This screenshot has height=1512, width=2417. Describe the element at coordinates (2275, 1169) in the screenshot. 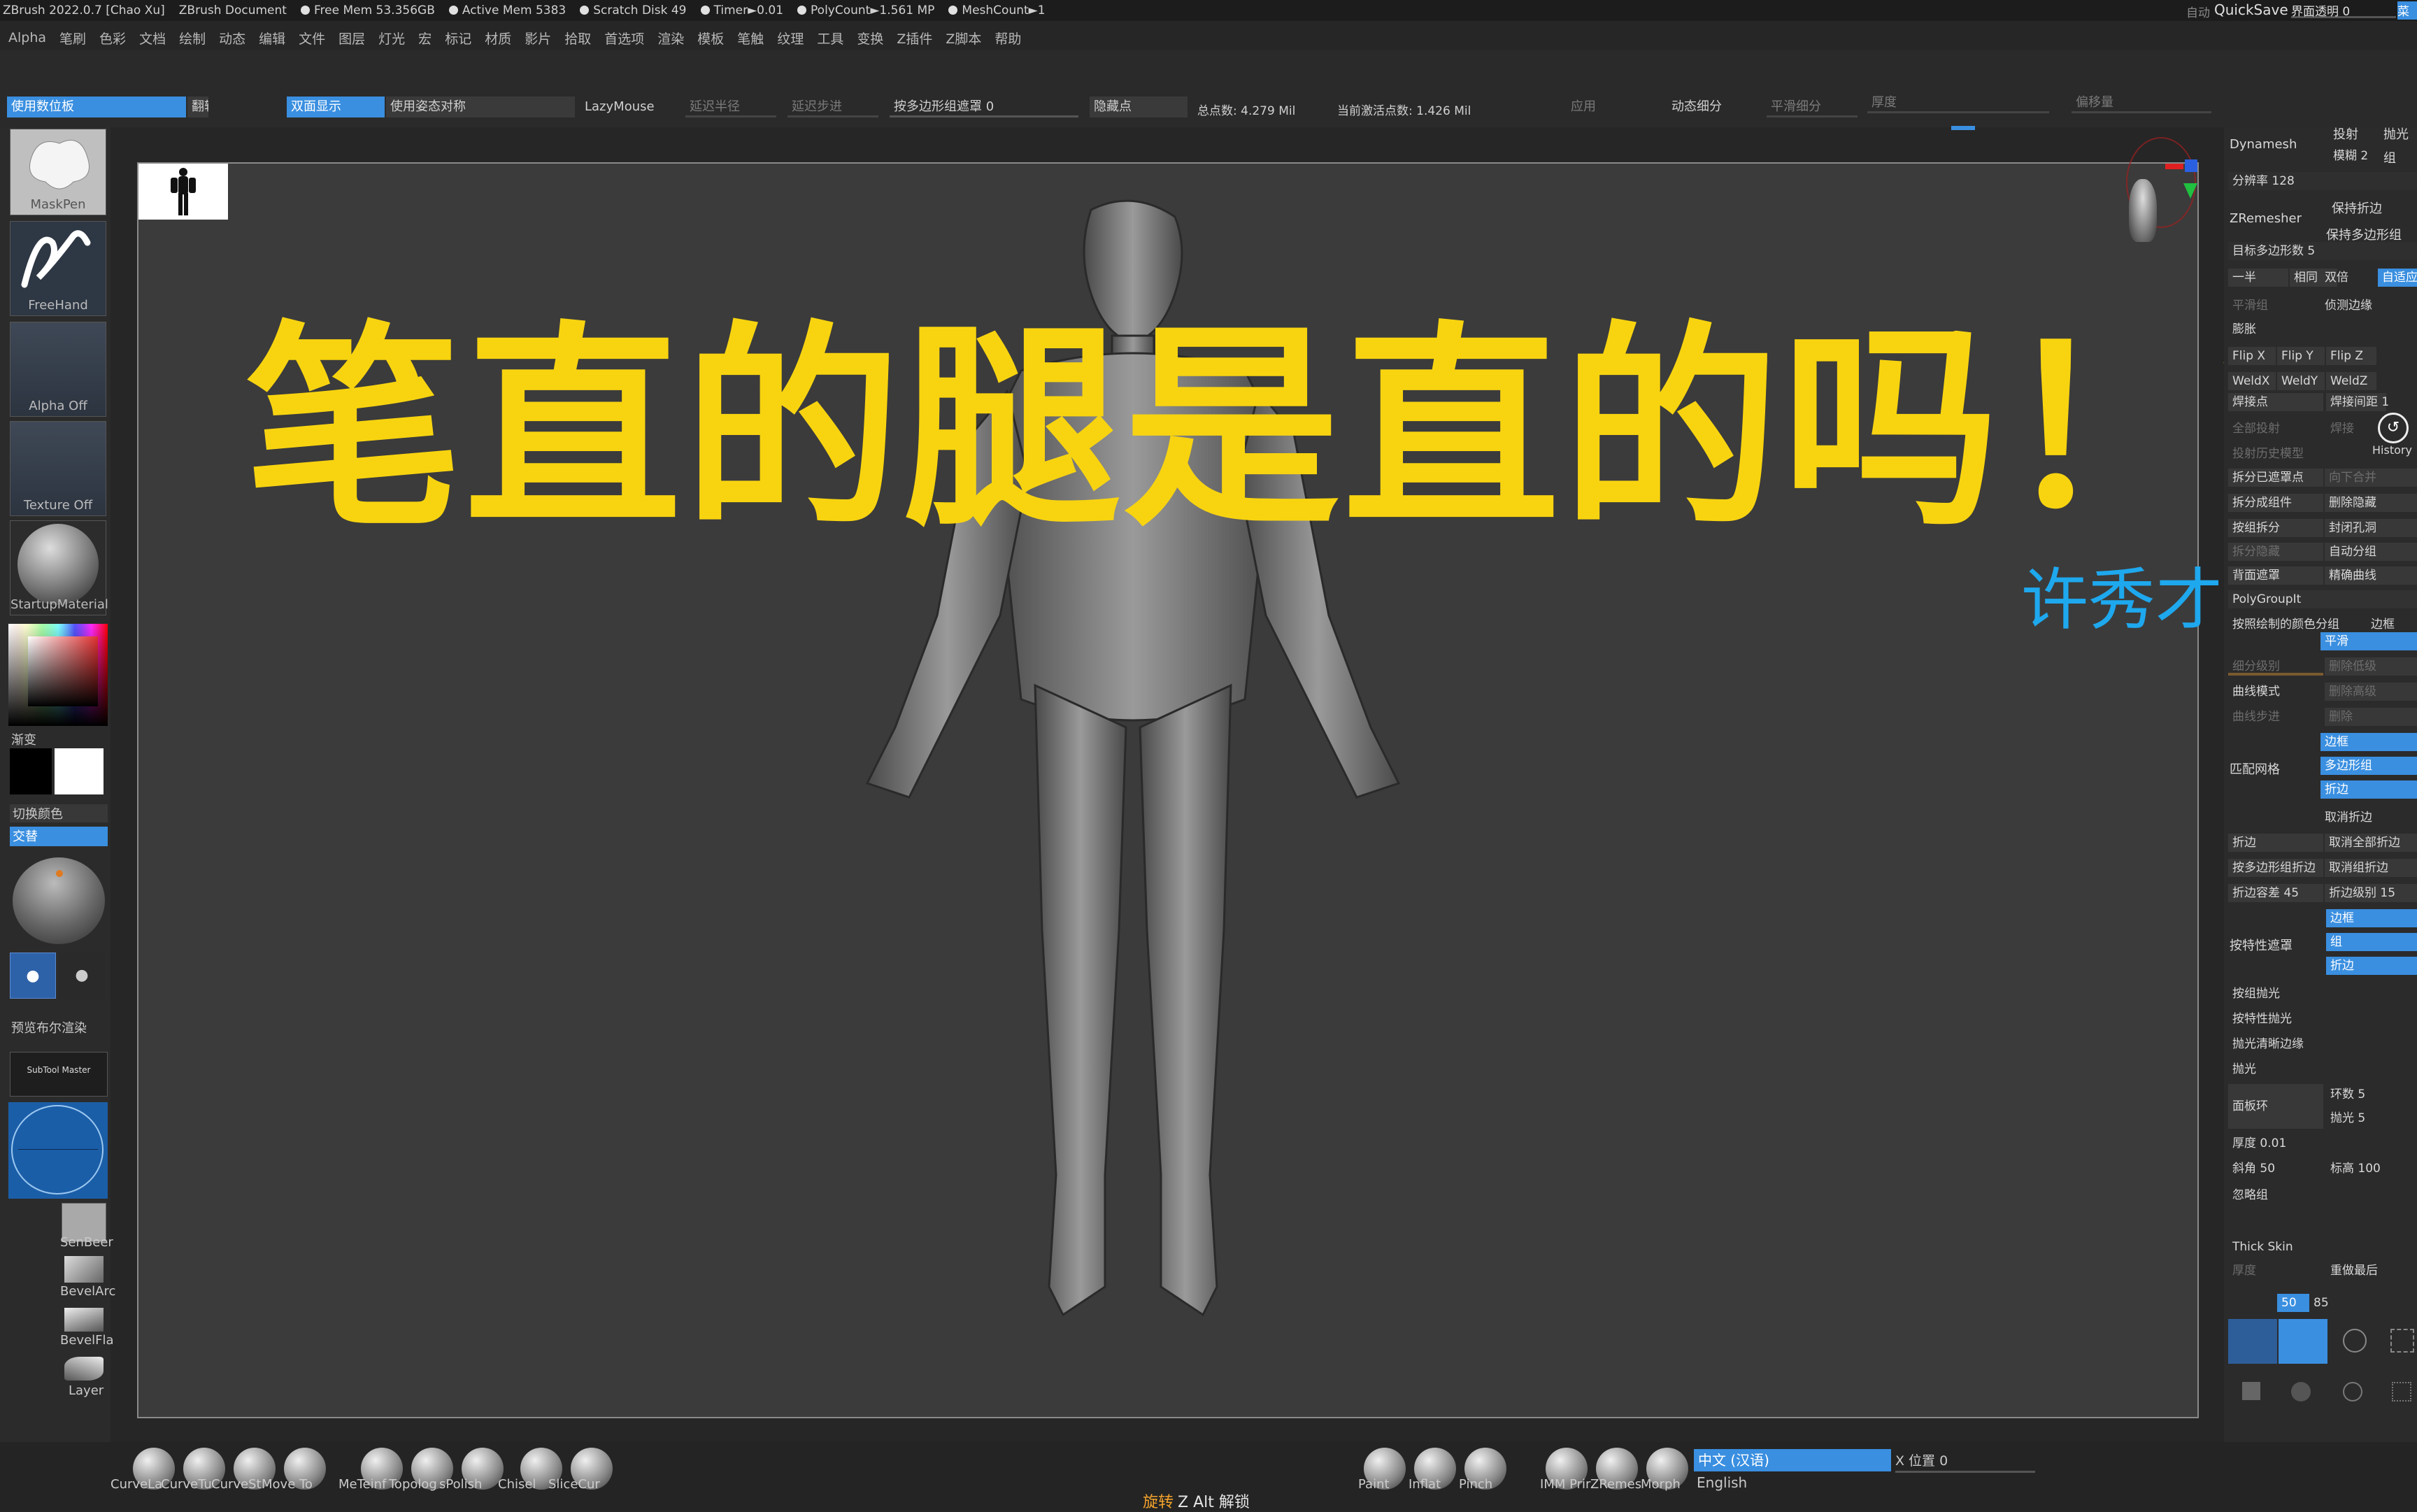

I see `bevel-slider: 斜角 50` at that location.